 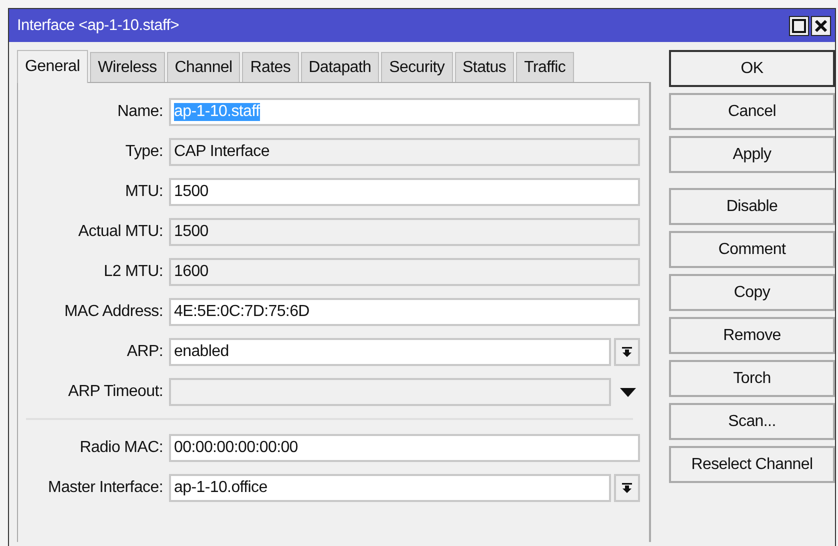 I want to click on field-label: L2 MTU:, so click(x=133, y=272).